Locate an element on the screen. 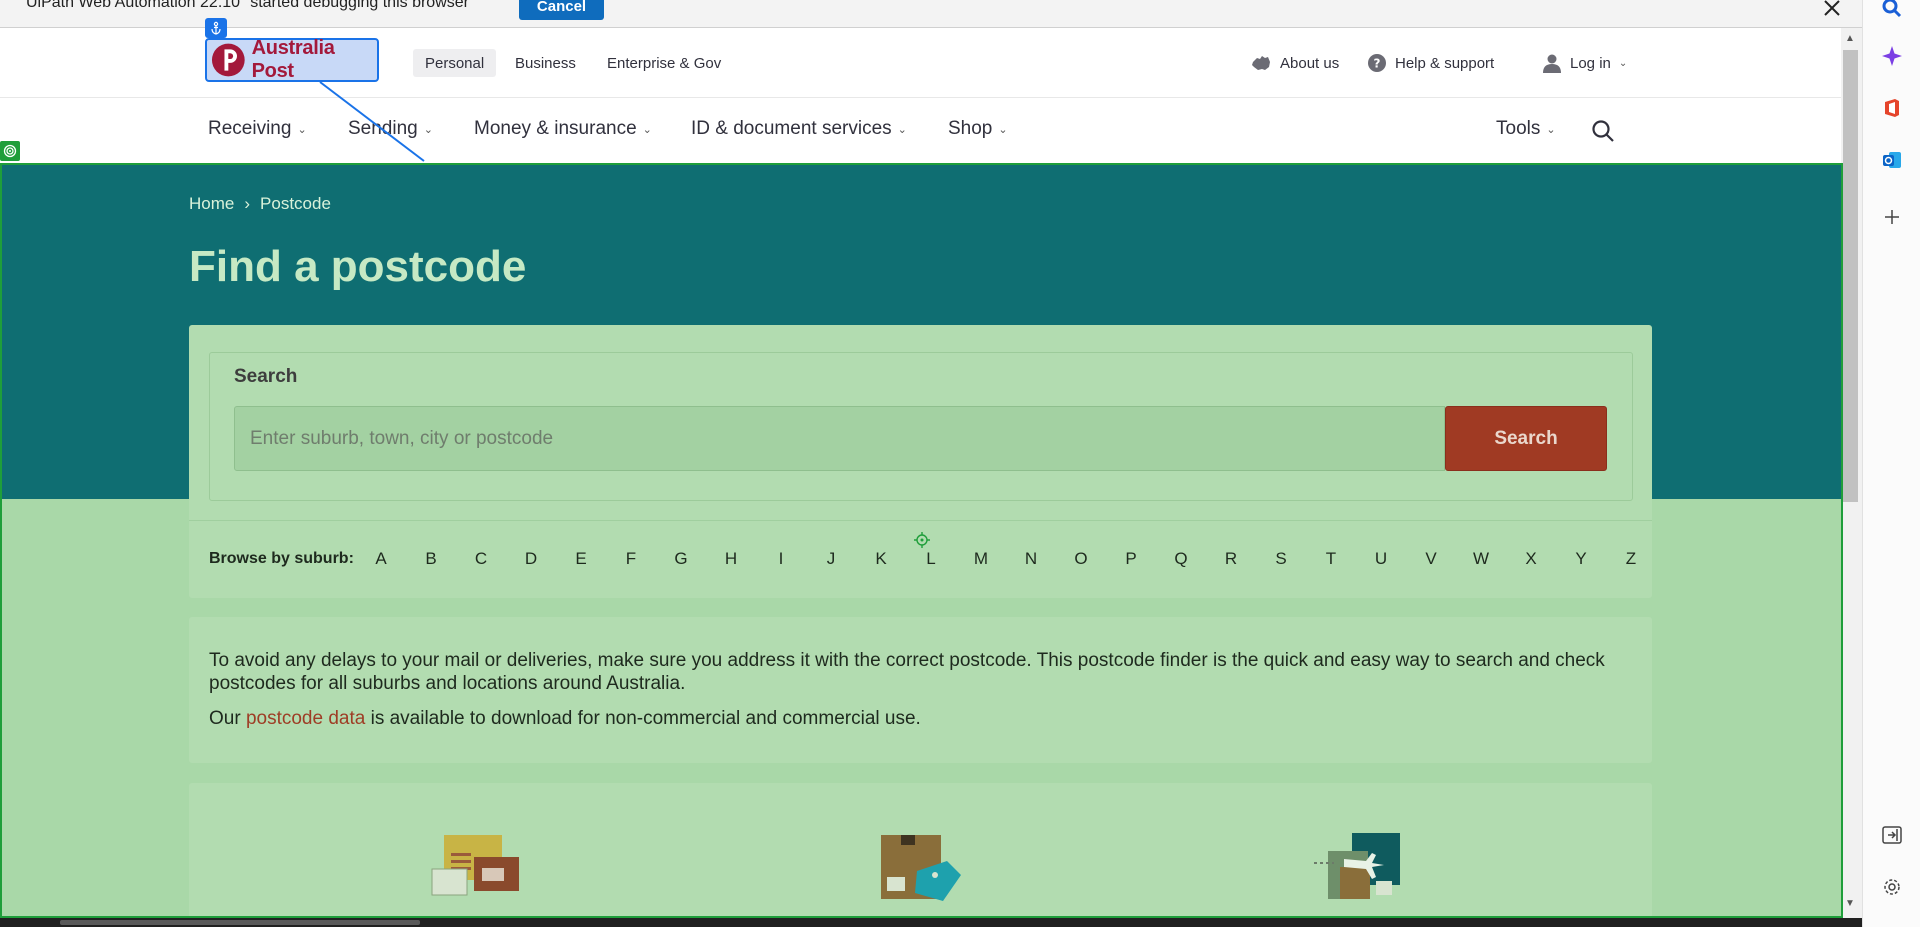 This screenshot has height=927, width=1920. segment-personal: Personal is located at coordinates (455, 63).